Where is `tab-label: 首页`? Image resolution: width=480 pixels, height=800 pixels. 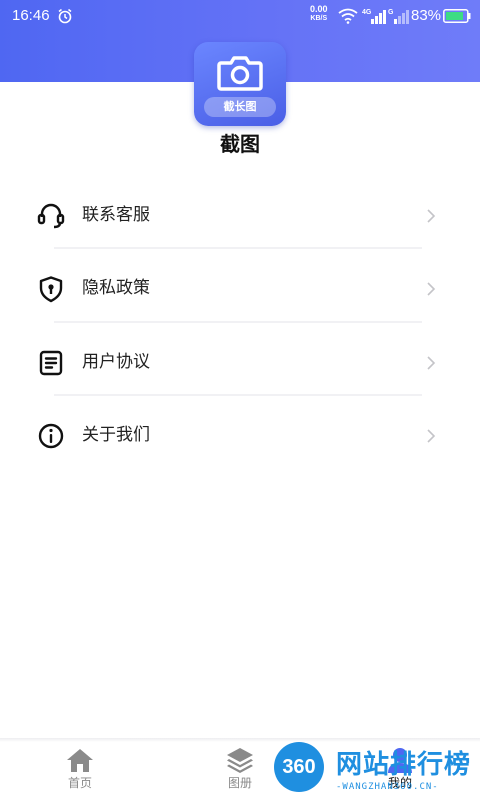
tab-label: 首页 is located at coordinates (79, 783).